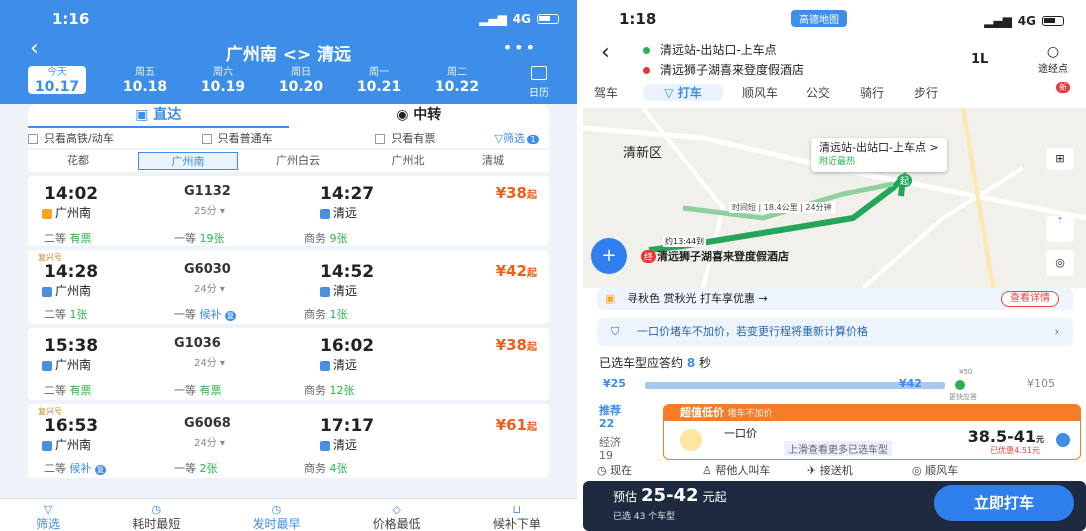  Describe the element at coordinates (879, 155) in the screenshot. I see `pickup-callout: 清远站-出站口-上车点 > 附近最热` at that location.